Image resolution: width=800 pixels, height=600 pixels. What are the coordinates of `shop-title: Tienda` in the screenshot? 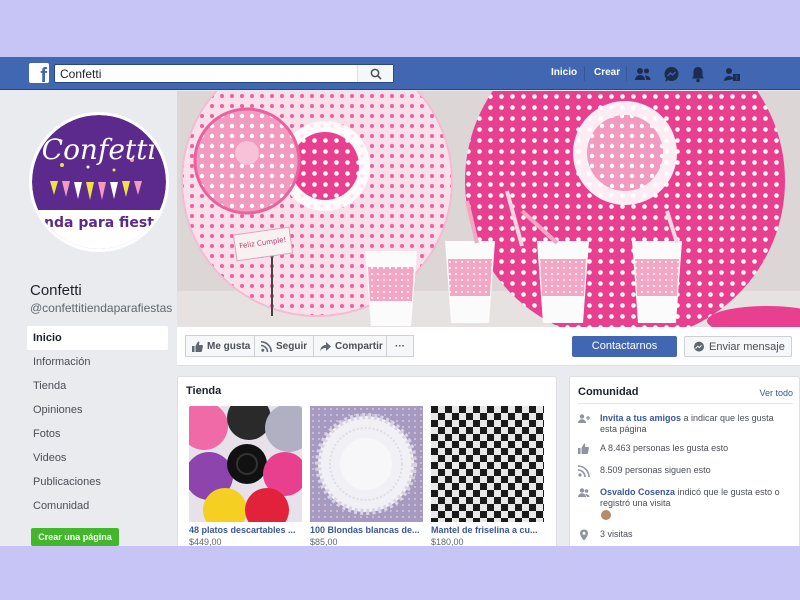 It's located at (203, 391).